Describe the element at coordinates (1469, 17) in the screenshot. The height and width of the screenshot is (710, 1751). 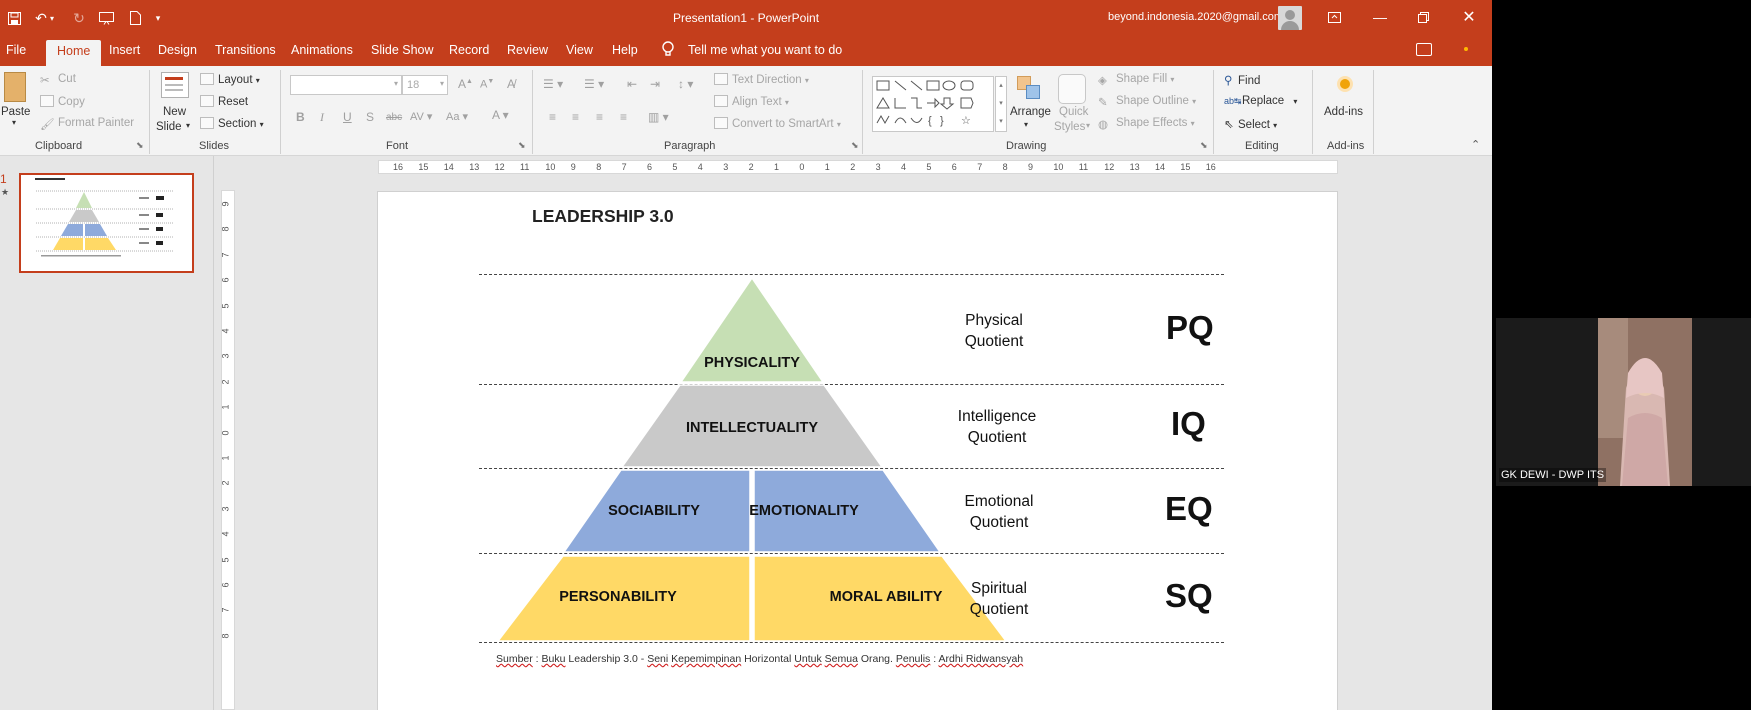
I see `close-icon: ✕` at that location.